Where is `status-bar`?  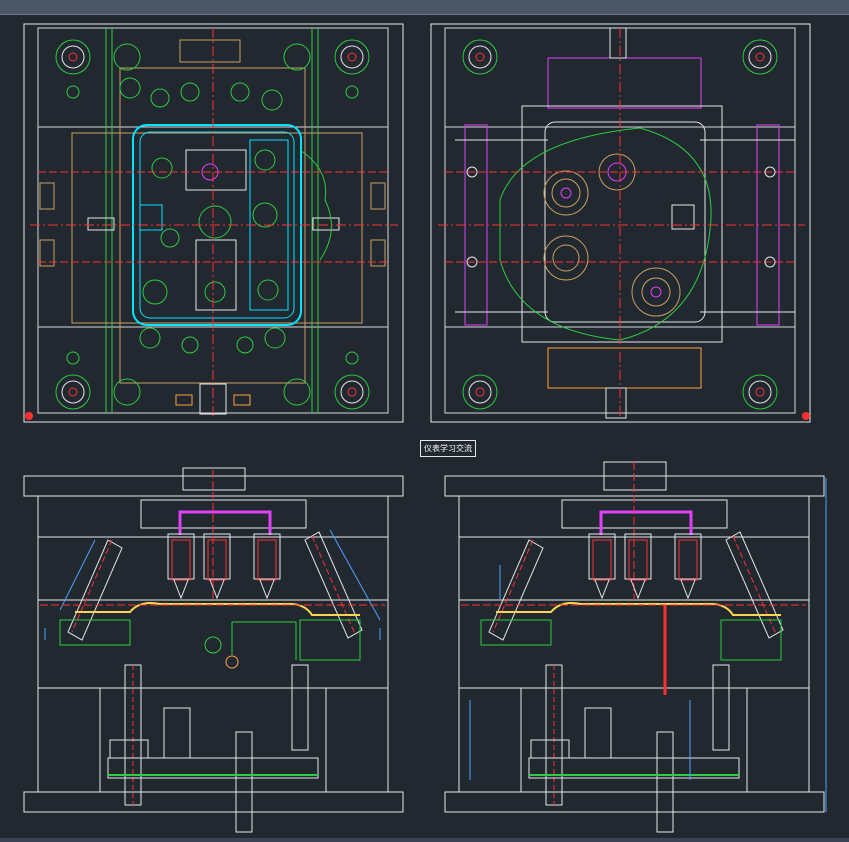
status-bar is located at coordinates (424, 840).